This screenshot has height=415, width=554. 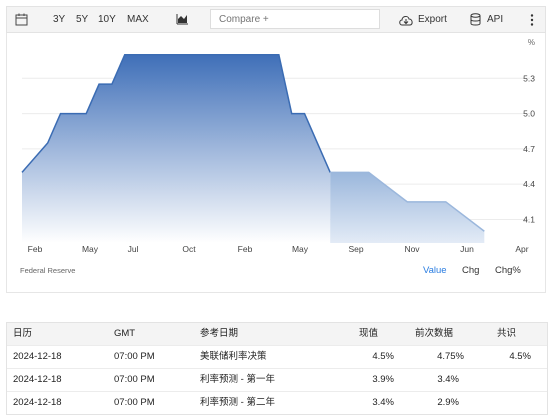 I want to click on table-row: 2024-12-18 07:00 PM 利率预测 - 第二年 3.4% 2.9%, so click(x=277, y=402).